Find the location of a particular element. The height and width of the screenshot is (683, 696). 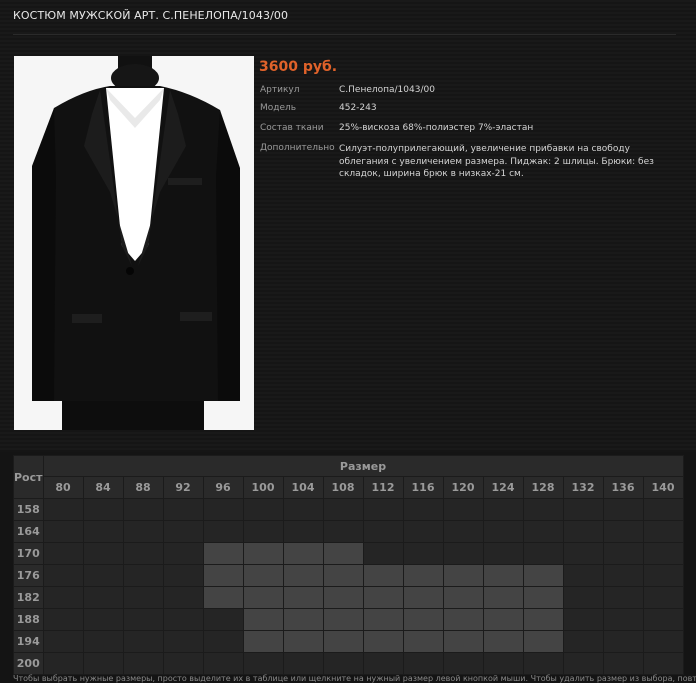

height-row-header: 182 is located at coordinates (28, 597).